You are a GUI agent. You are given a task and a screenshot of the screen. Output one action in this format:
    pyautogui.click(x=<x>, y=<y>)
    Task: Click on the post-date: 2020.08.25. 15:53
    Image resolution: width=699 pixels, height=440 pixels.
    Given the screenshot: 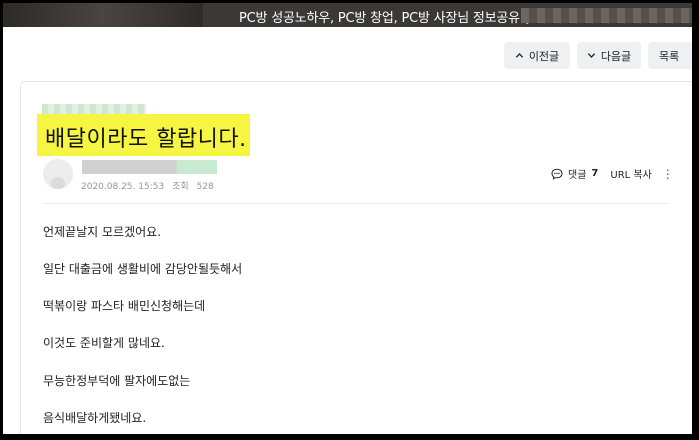 What is the action you would take?
    pyautogui.click(x=123, y=187)
    